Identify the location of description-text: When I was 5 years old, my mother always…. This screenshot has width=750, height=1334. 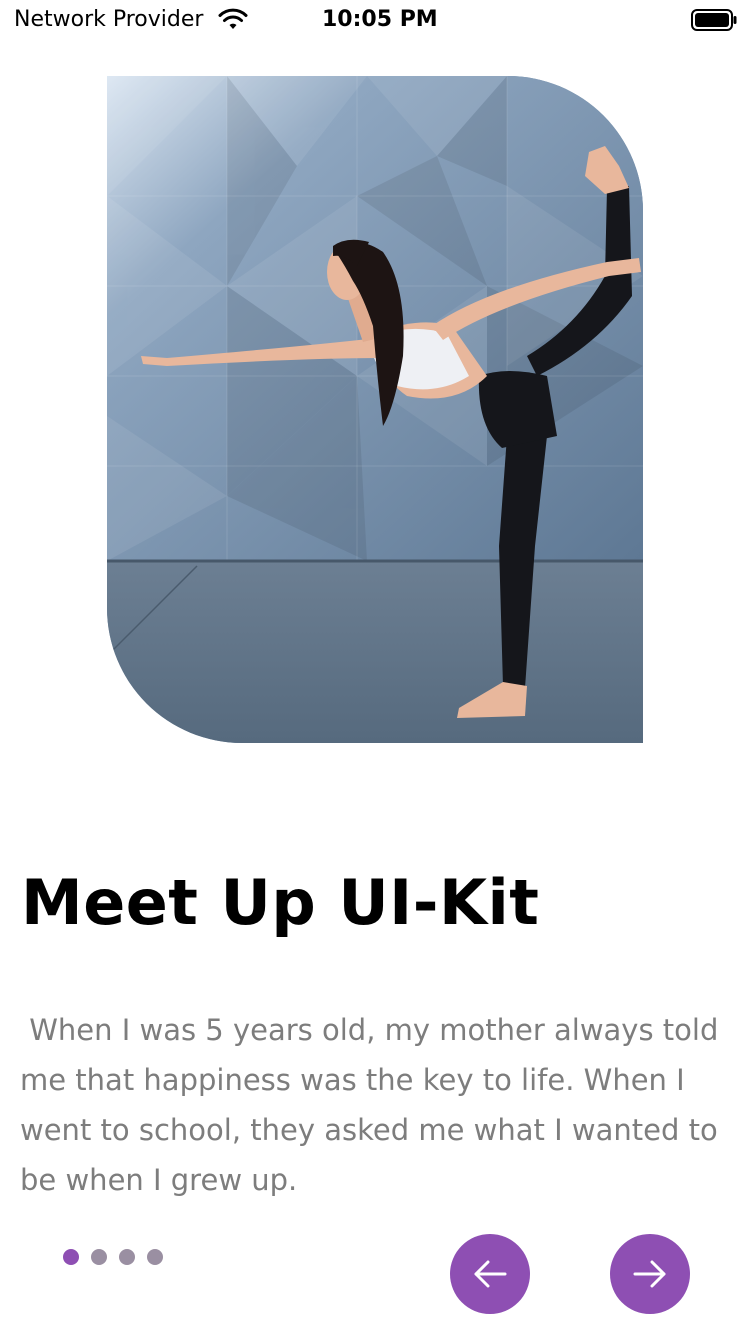
(374, 1105).